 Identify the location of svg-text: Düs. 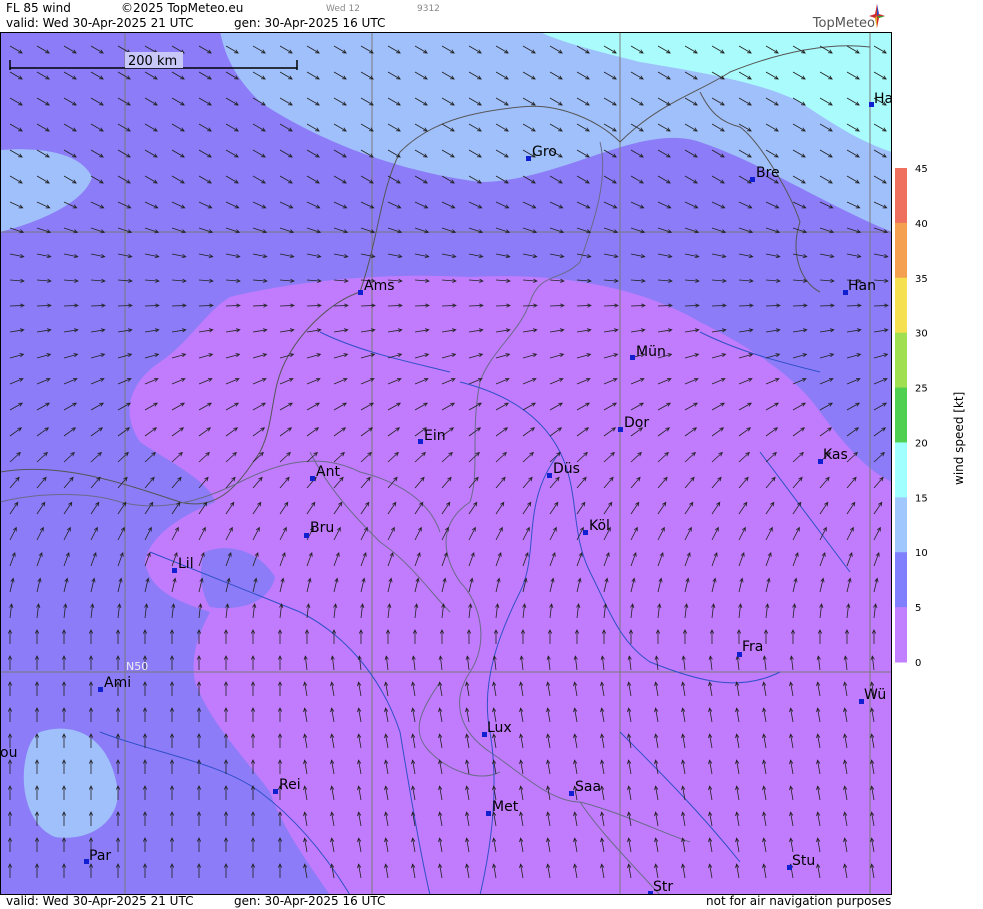
(566, 469).